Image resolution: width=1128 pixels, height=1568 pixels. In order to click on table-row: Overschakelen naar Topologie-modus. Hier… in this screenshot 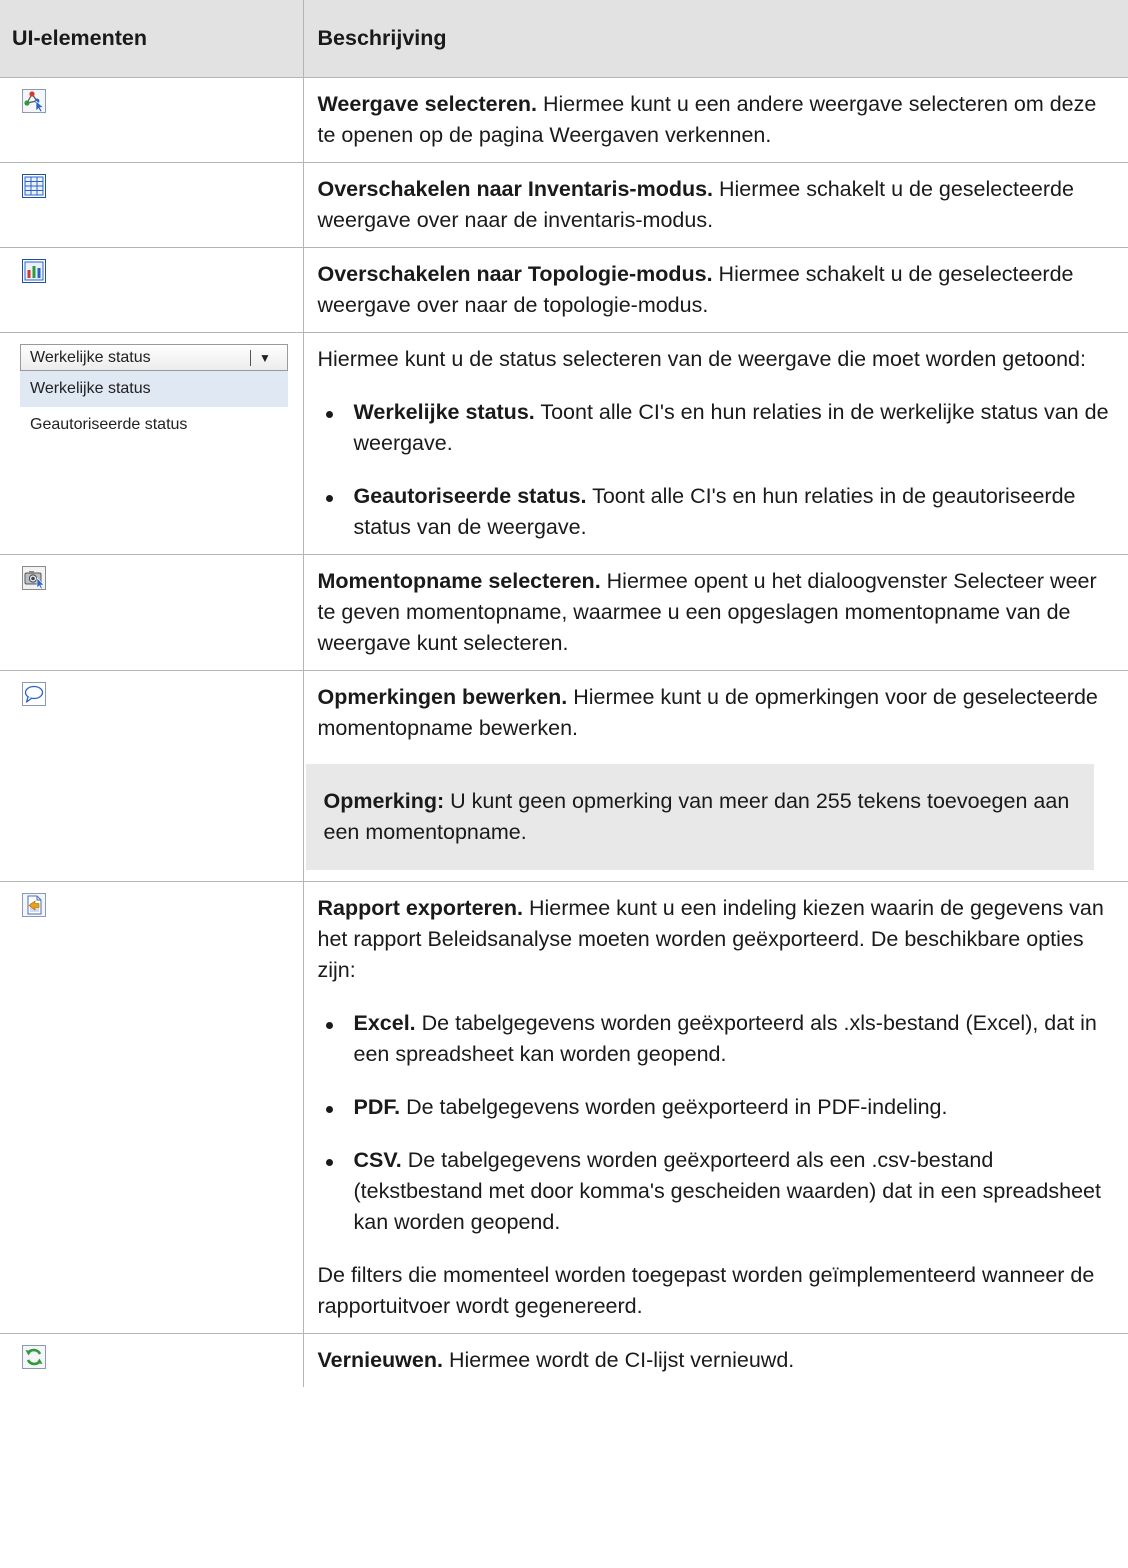, I will do `click(564, 290)`.